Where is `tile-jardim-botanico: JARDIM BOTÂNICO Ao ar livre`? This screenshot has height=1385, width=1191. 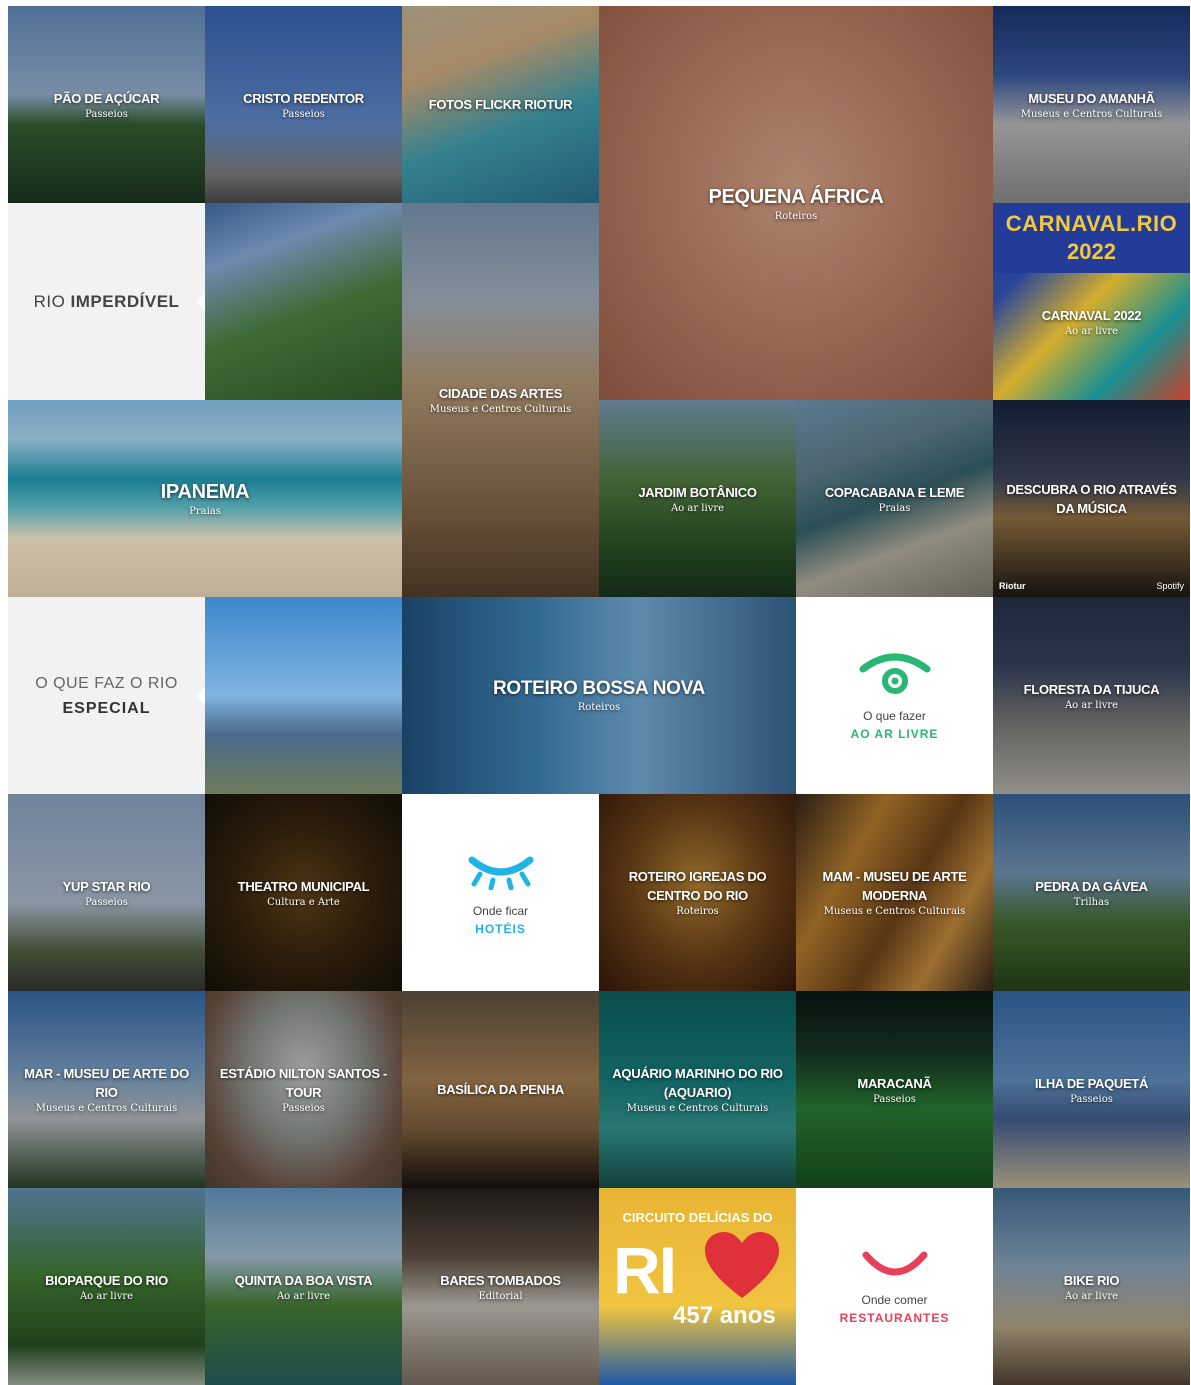
tile-jardim-botanico: JARDIM BOTÂNICO Ao ar livre is located at coordinates (697, 498).